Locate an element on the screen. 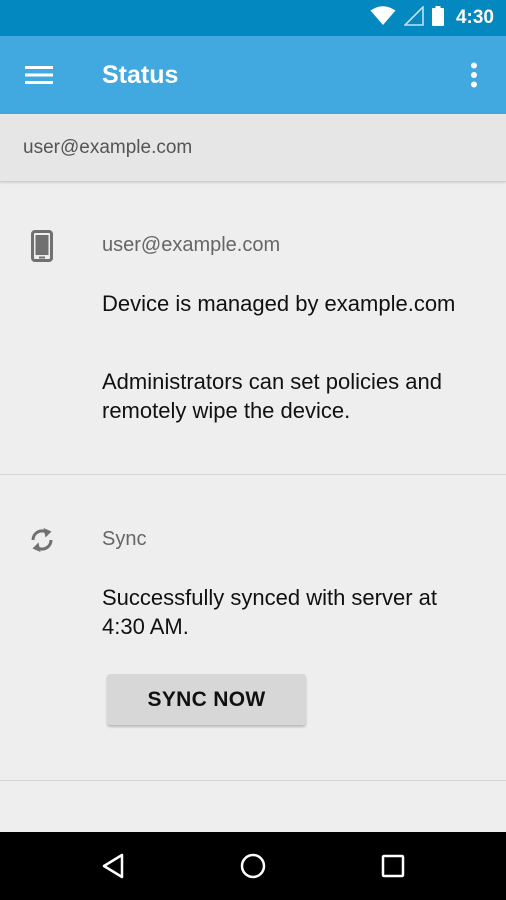  device-account-label: user@example.com is located at coordinates (191, 245).